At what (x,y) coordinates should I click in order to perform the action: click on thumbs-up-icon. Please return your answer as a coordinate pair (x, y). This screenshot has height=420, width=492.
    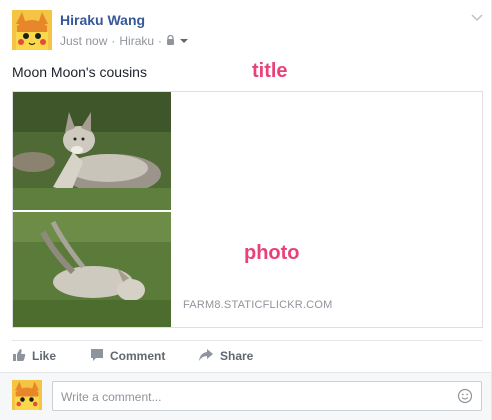
    Looking at the image, I should click on (19, 356).